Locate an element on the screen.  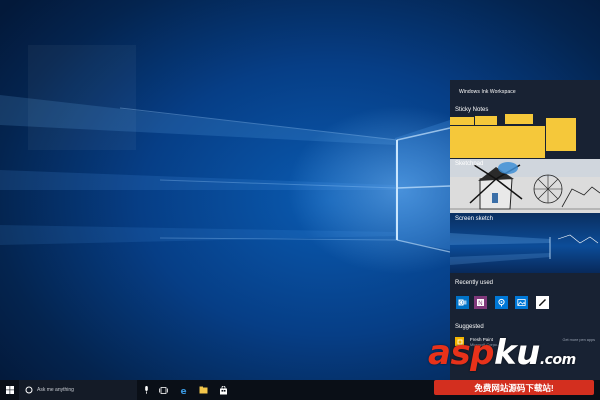
start-button is located at coordinates (9, 390).